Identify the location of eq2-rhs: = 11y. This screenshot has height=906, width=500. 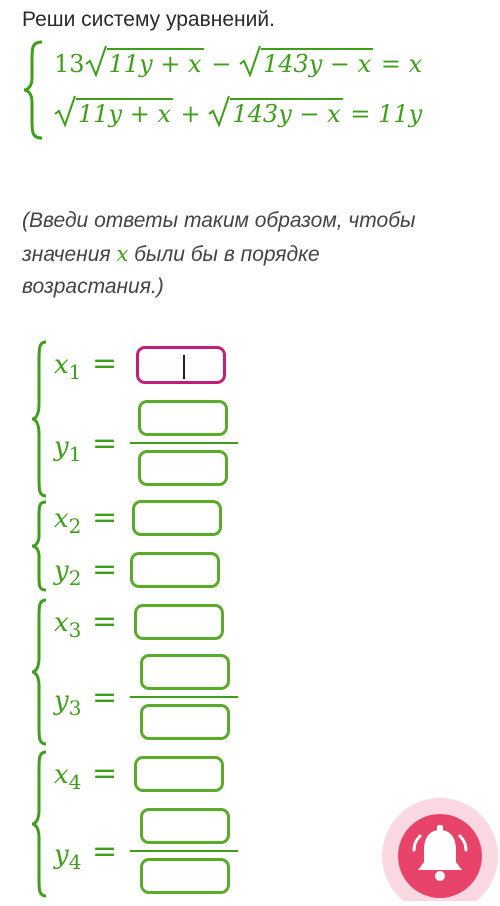
(386, 114).